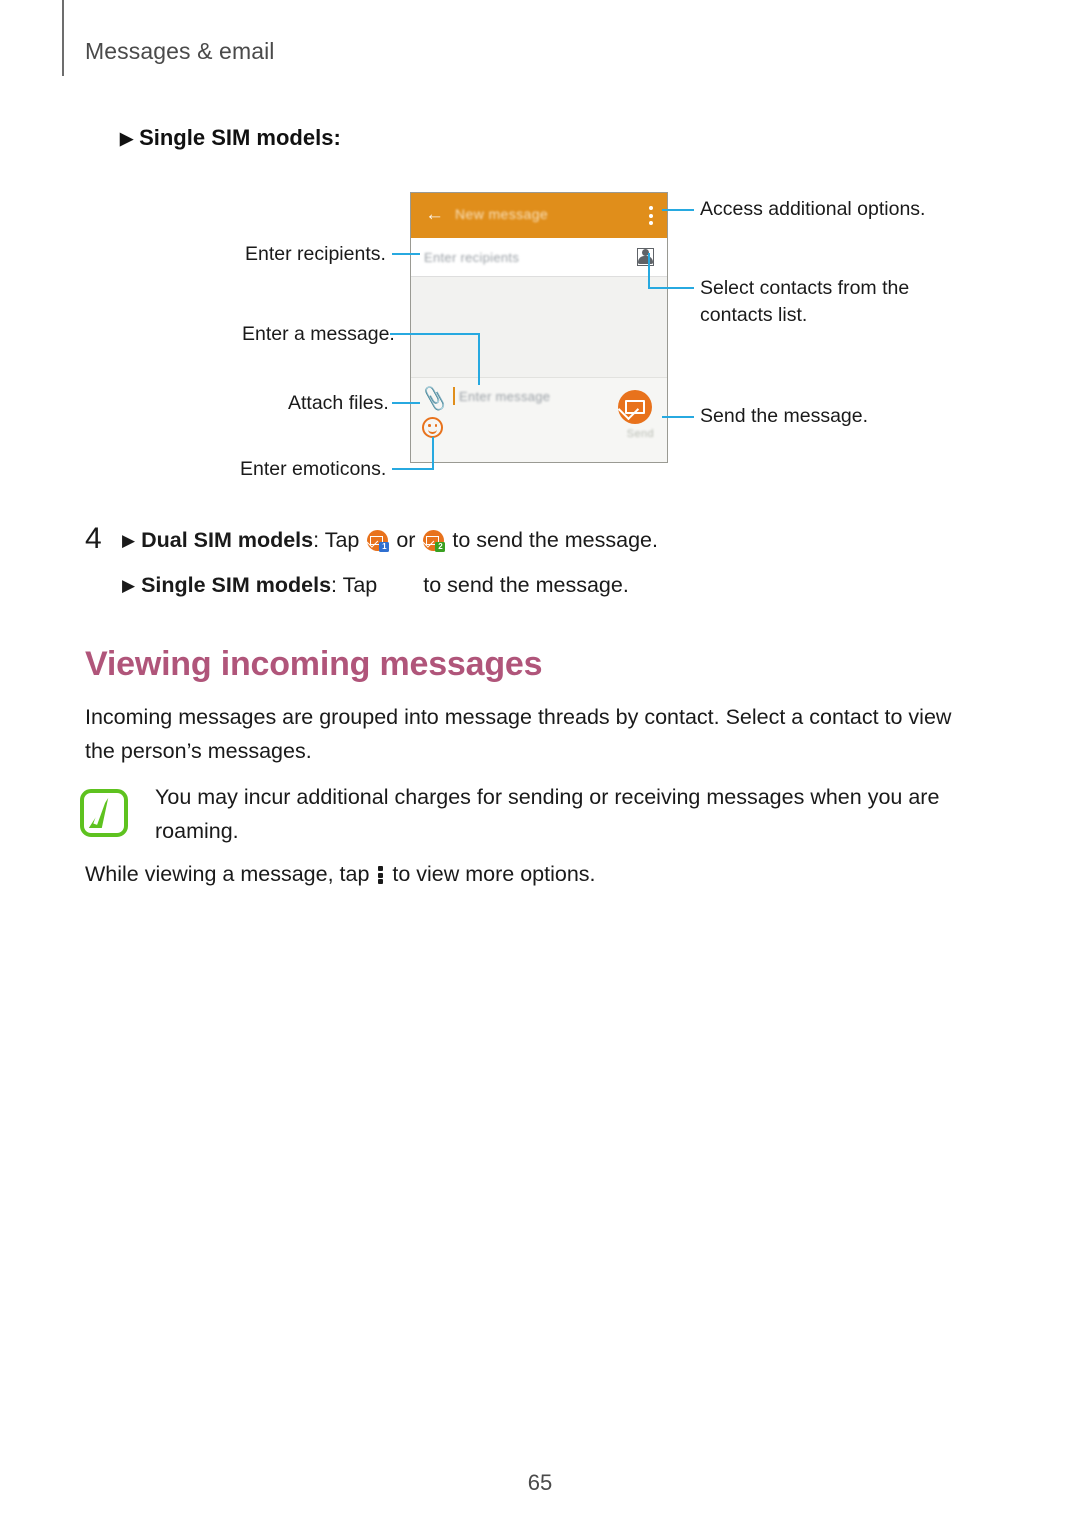 This screenshot has height=1527, width=1080. Describe the element at coordinates (539, 257) in the screenshot. I see `recipients-field-row: Enter recipients` at that location.